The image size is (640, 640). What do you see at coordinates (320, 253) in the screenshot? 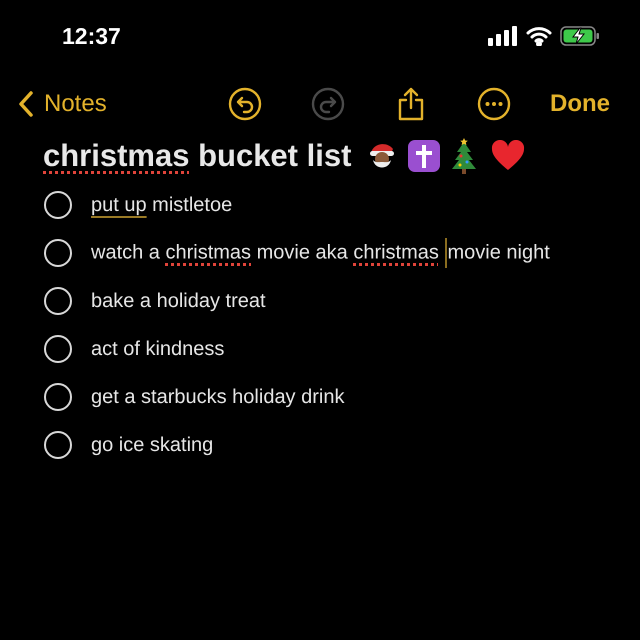
I see `checklist-item: watch a christmas movie aka christmas movie night` at bounding box center [320, 253].